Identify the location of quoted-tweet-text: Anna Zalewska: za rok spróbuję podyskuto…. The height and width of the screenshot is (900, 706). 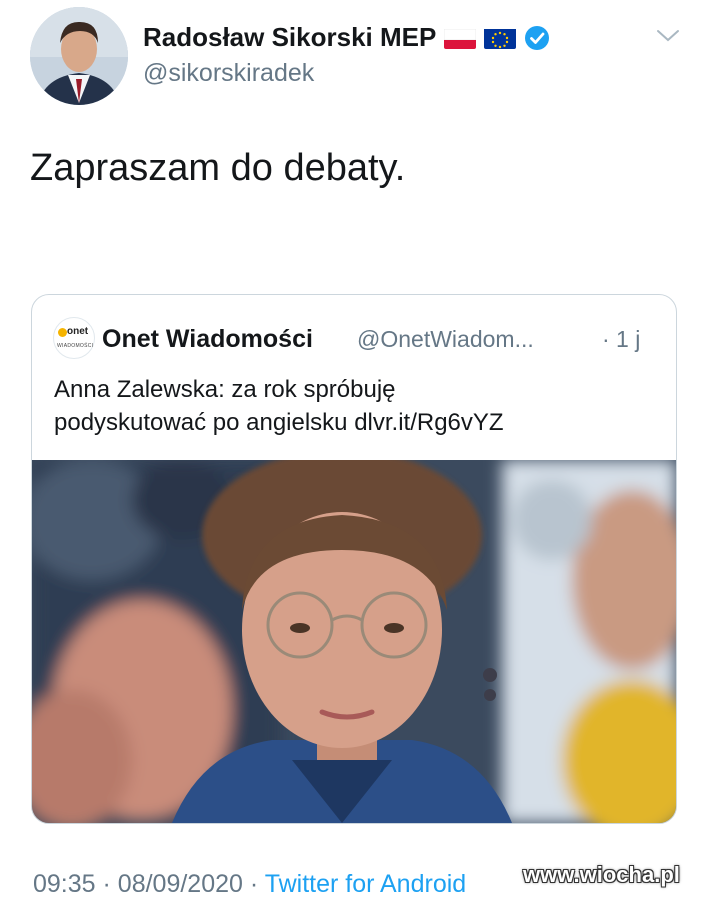
(359, 406).